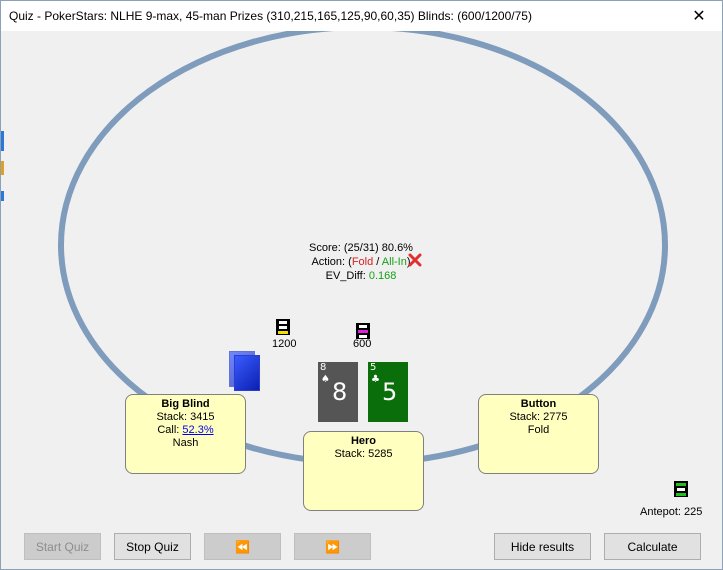  I want to click on action-fold: Fold, so click(362, 262).